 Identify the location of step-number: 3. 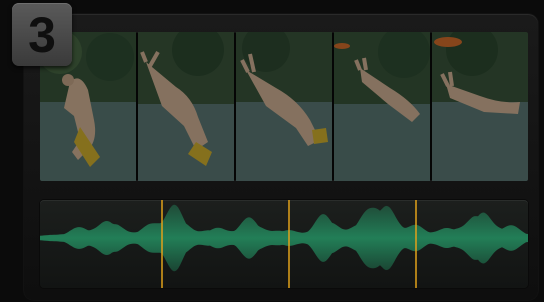
(42, 34).